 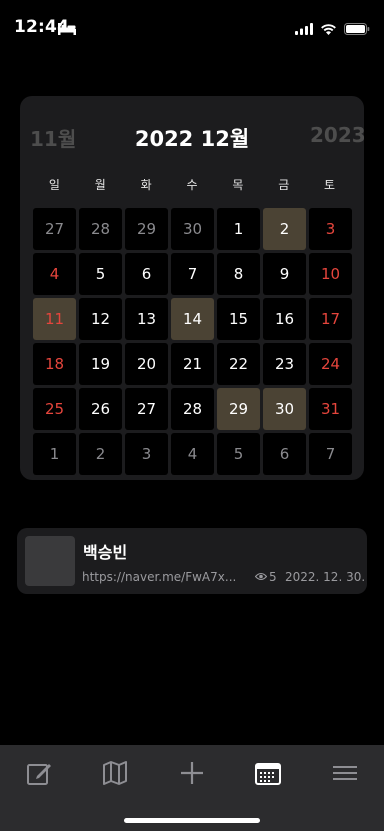 What do you see at coordinates (192, 820) in the screenshot?
I see `home-indicator` at bounding box center [192, 820].